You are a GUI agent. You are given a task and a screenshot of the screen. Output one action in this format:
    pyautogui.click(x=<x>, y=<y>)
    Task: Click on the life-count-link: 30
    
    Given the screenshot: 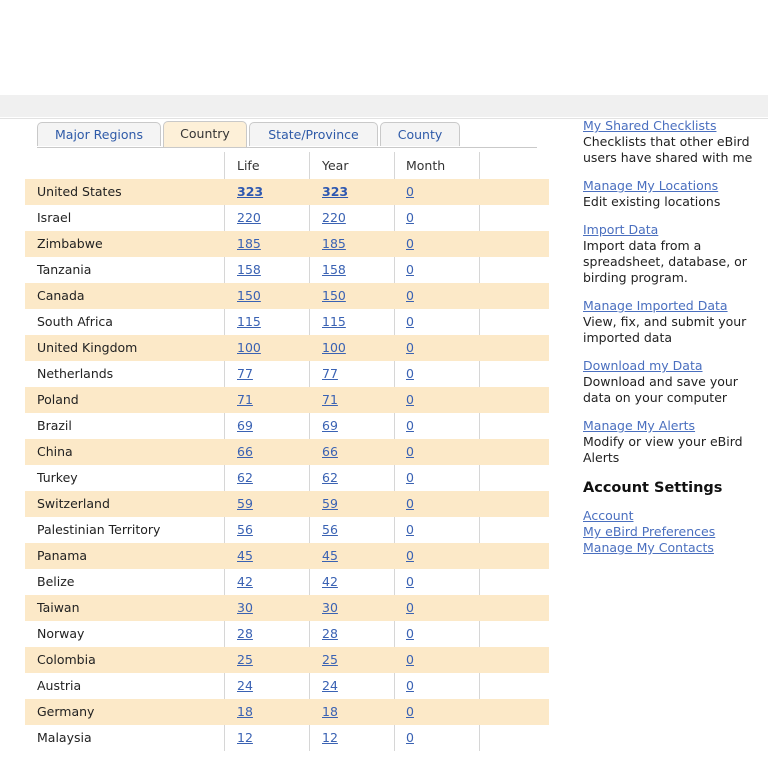 What is the action you would take?
    pyautogui.click(x=245, y=608)
    